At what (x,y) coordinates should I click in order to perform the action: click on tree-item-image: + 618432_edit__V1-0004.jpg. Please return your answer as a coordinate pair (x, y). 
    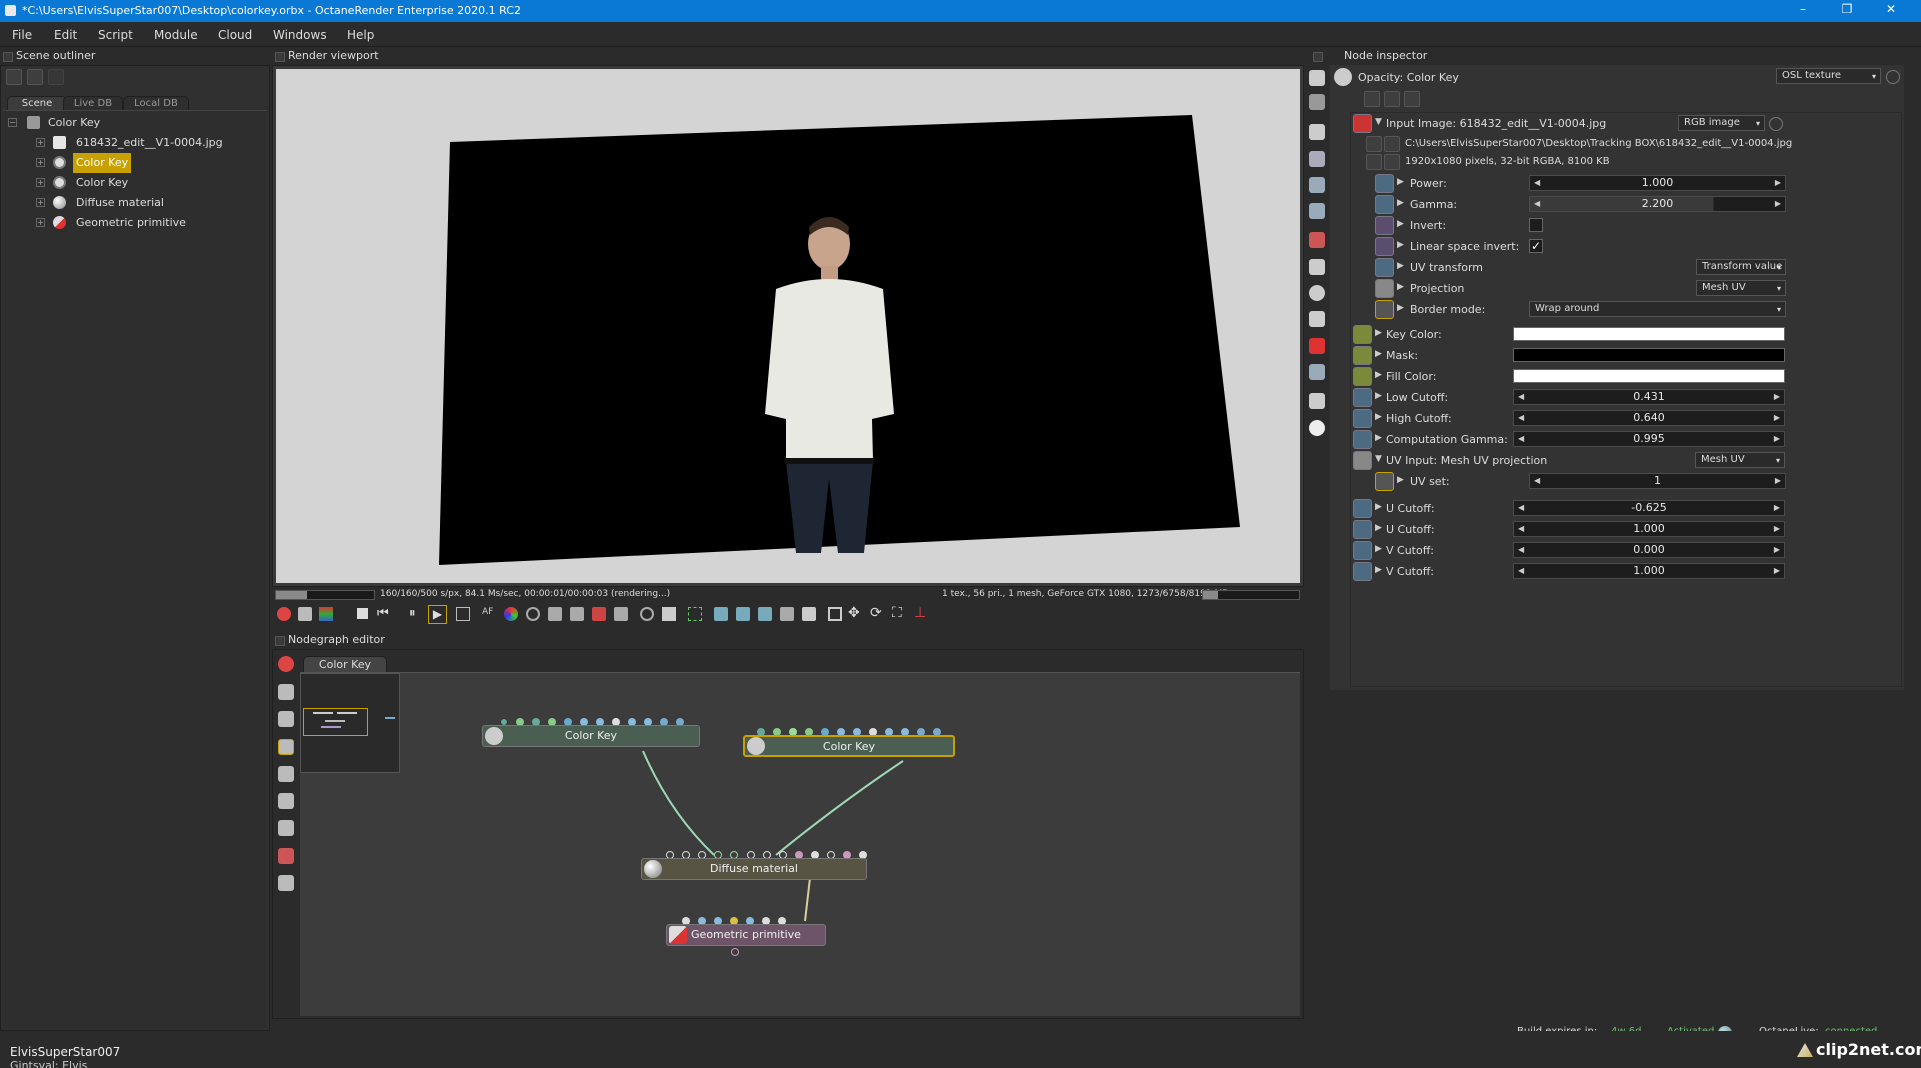
    Looking at the image, I should click on (133, 143).